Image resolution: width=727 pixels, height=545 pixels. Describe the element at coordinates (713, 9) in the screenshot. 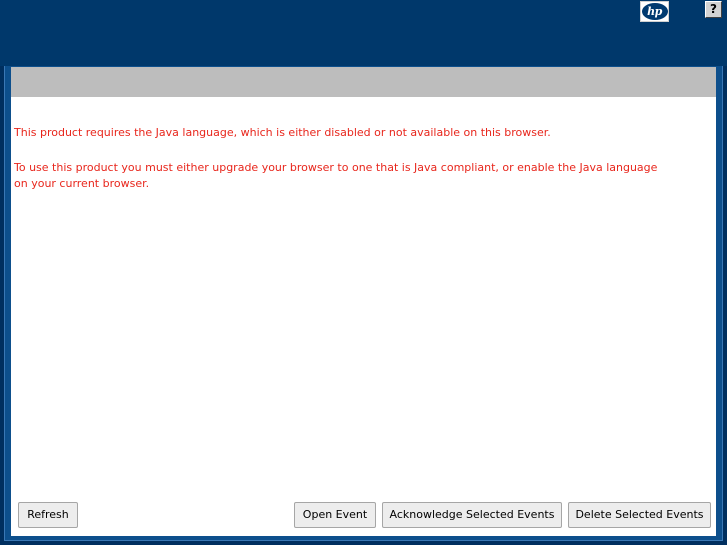

I see `help-icon: ?` at that location.